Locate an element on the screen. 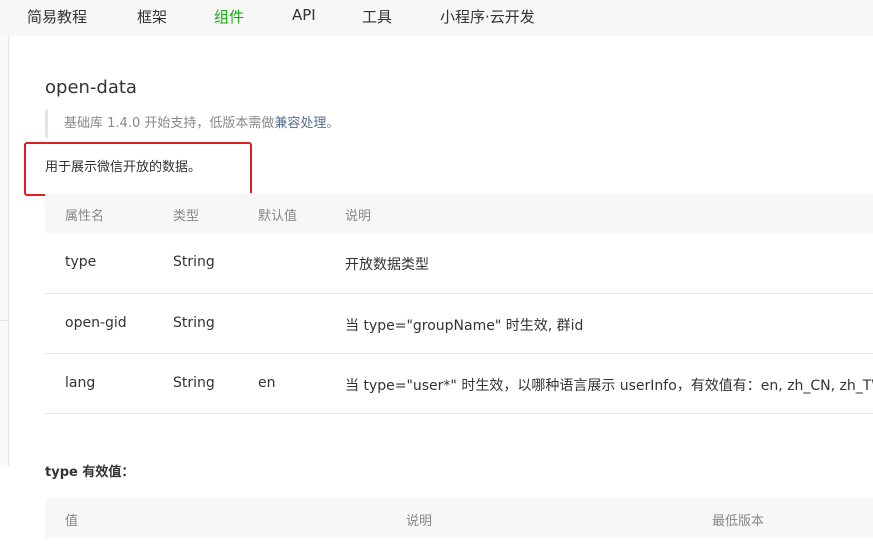 The width and height of the screenshot is (873, 556). header-min-version: 最低版本 is located at coordinates (738, 521).